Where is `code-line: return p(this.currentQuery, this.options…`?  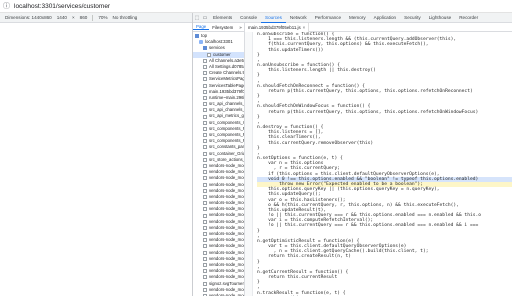
code-line: return p(this.currentQuery, this.options… is located at coordinates (368, 112).